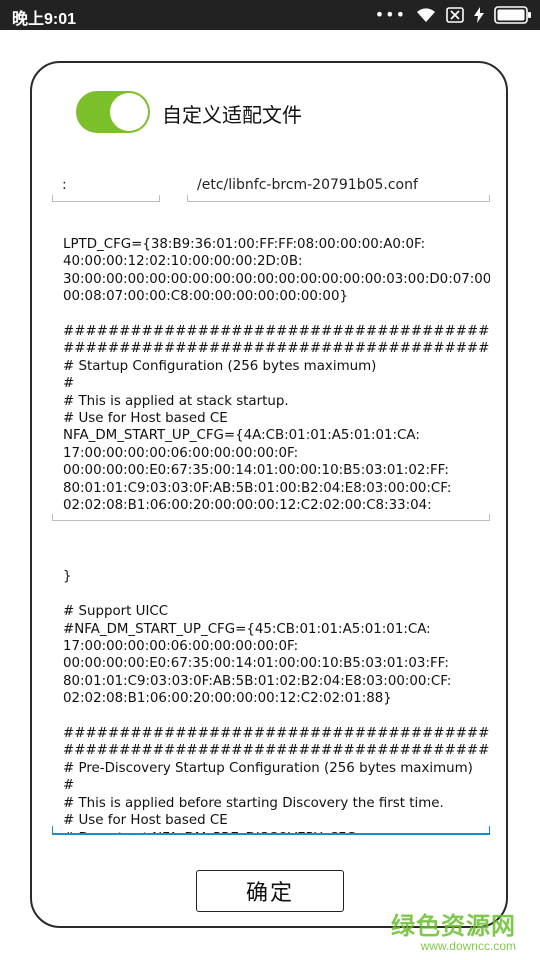 This screenshot has height=960, width=540. Describe the element at coordinates (270, 15) in the screenshot. I see `status-bar: 晚上9:01 •••` at that location.